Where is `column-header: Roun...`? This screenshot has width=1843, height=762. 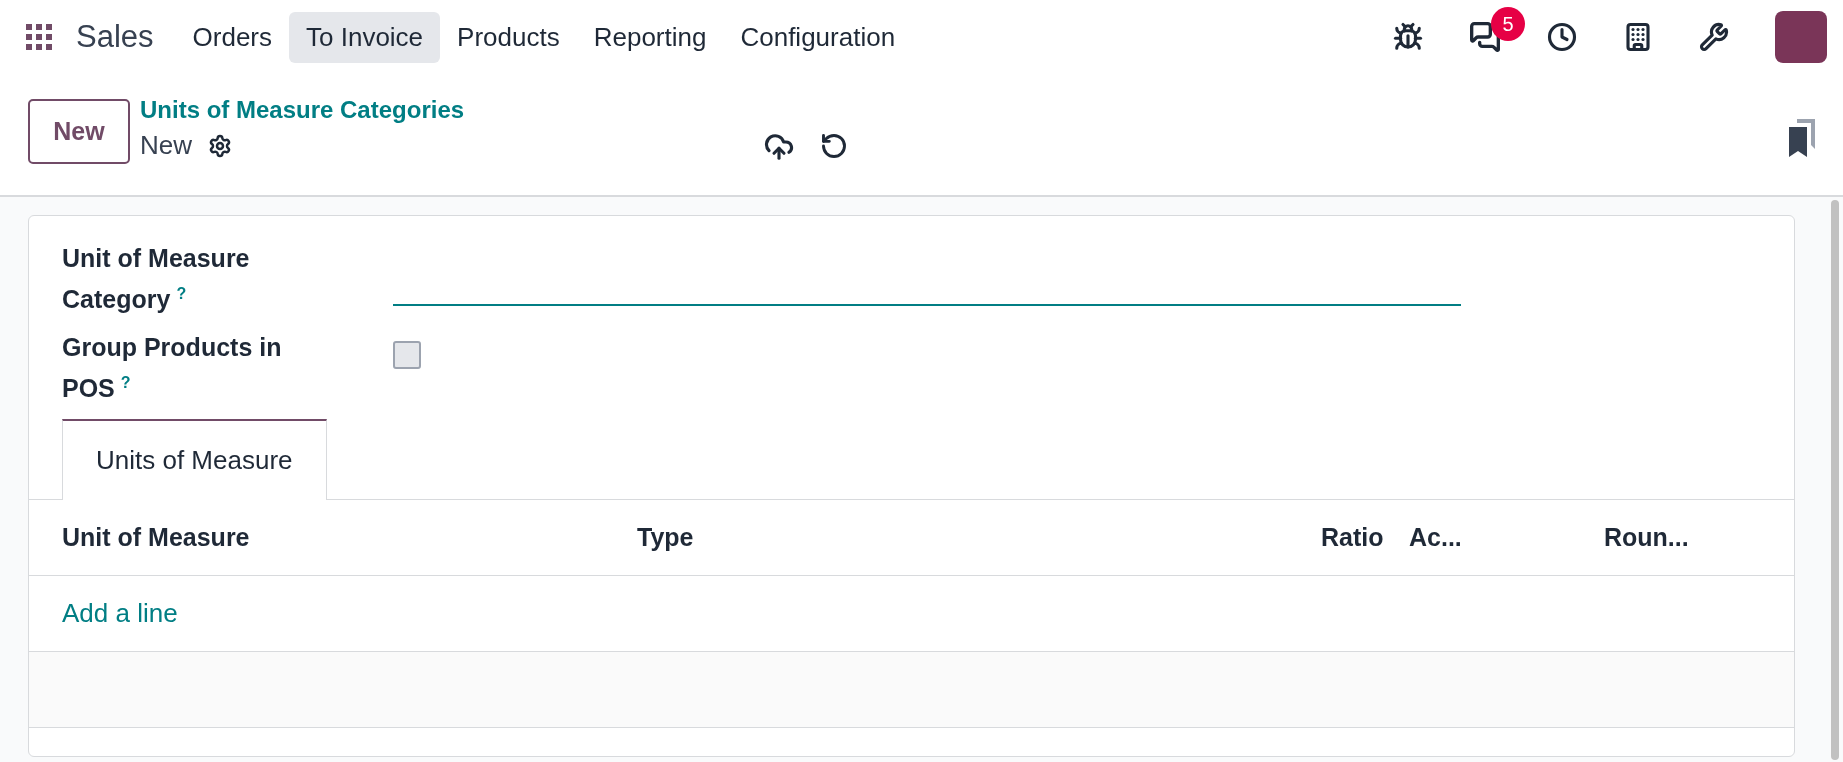 column-header: Roun... is located at coordinates (1699, 537).